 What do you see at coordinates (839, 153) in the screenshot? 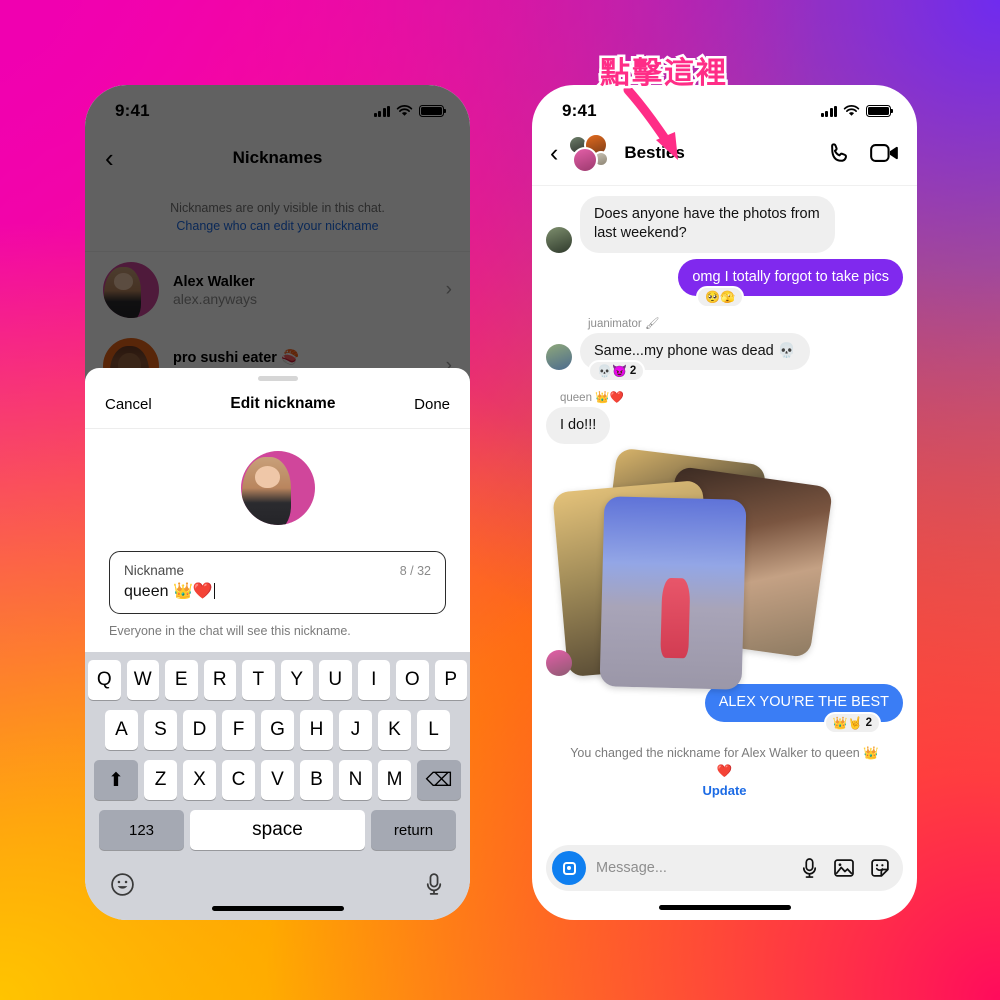
I see `phone-icon` at bounding box center [839, 153].